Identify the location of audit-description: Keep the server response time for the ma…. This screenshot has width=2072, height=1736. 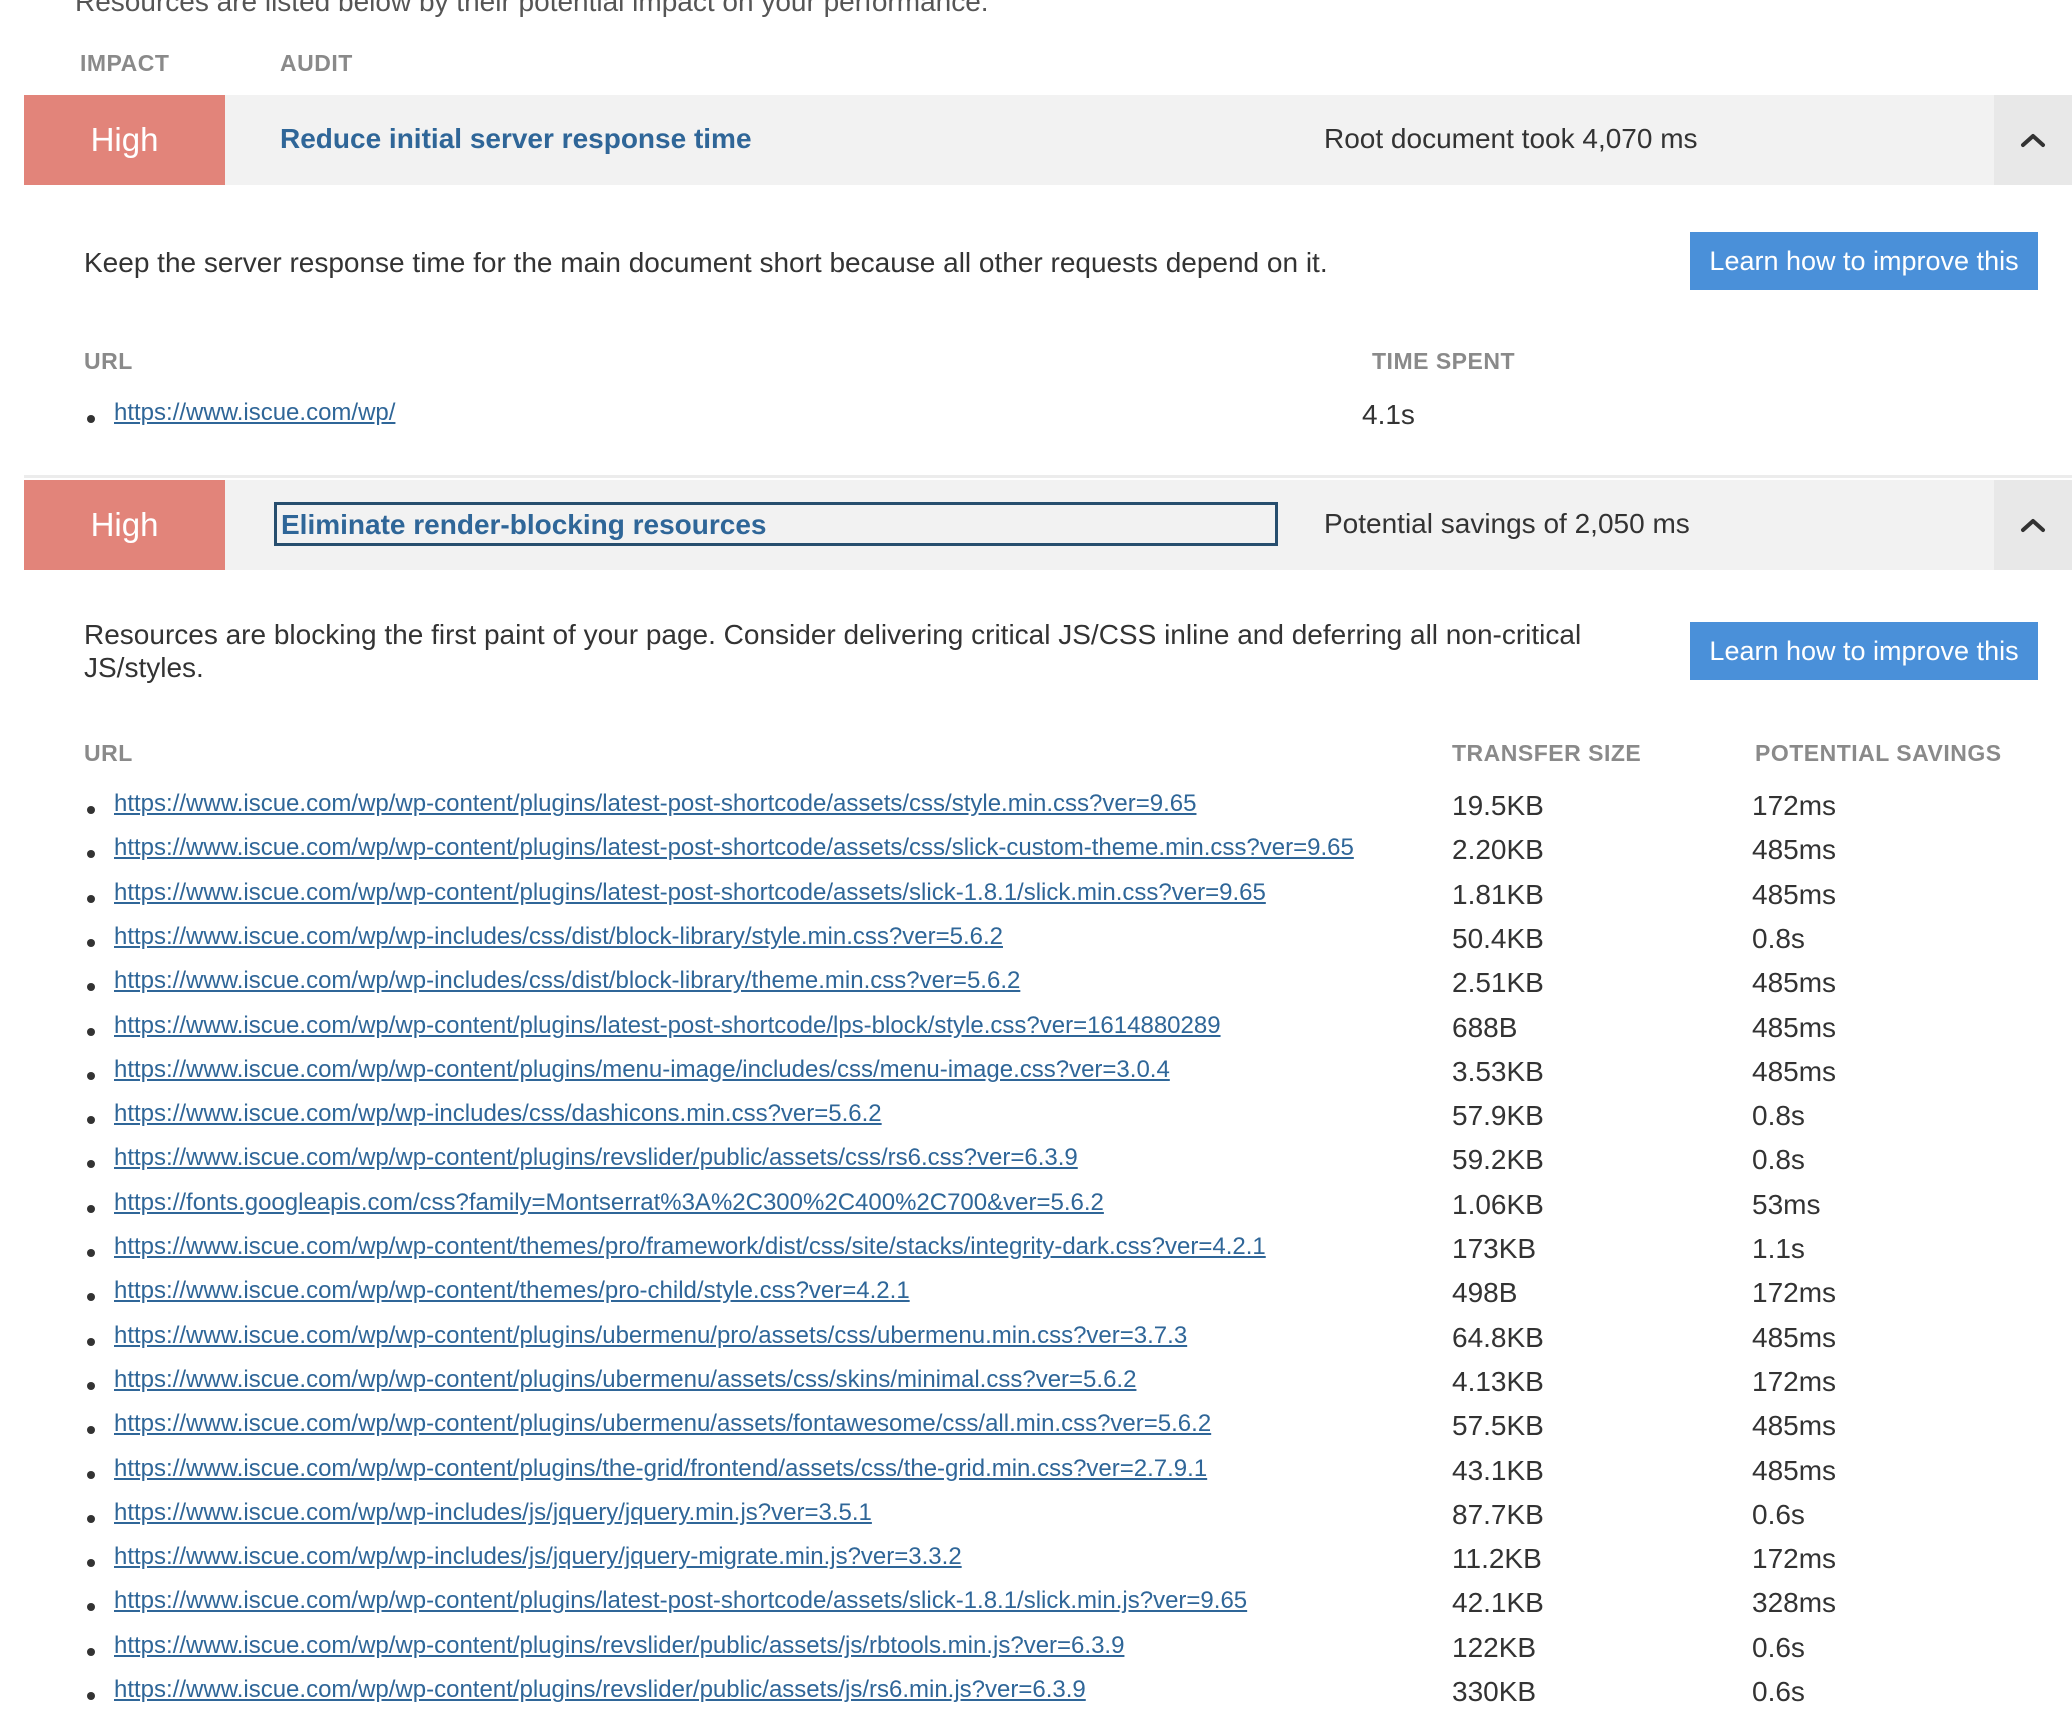
(706, 262).